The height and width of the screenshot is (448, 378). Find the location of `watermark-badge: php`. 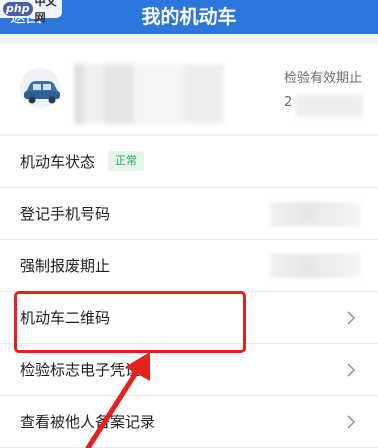

watermark-badge: php is located at coordinates (18, 9).